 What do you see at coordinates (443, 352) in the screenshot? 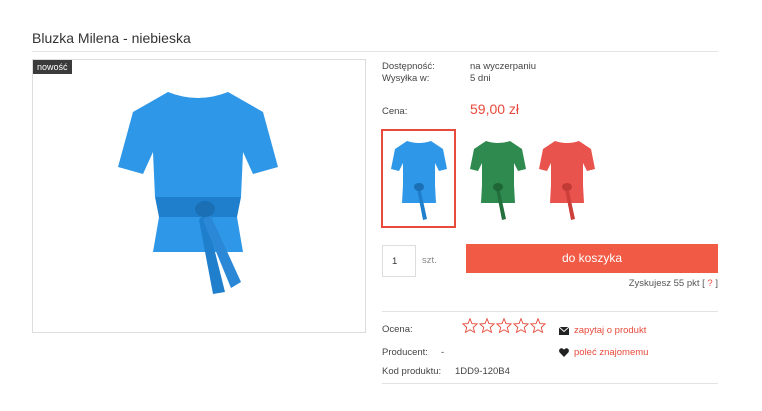
I see `producer-value: -` at bounding box center [443, 352].